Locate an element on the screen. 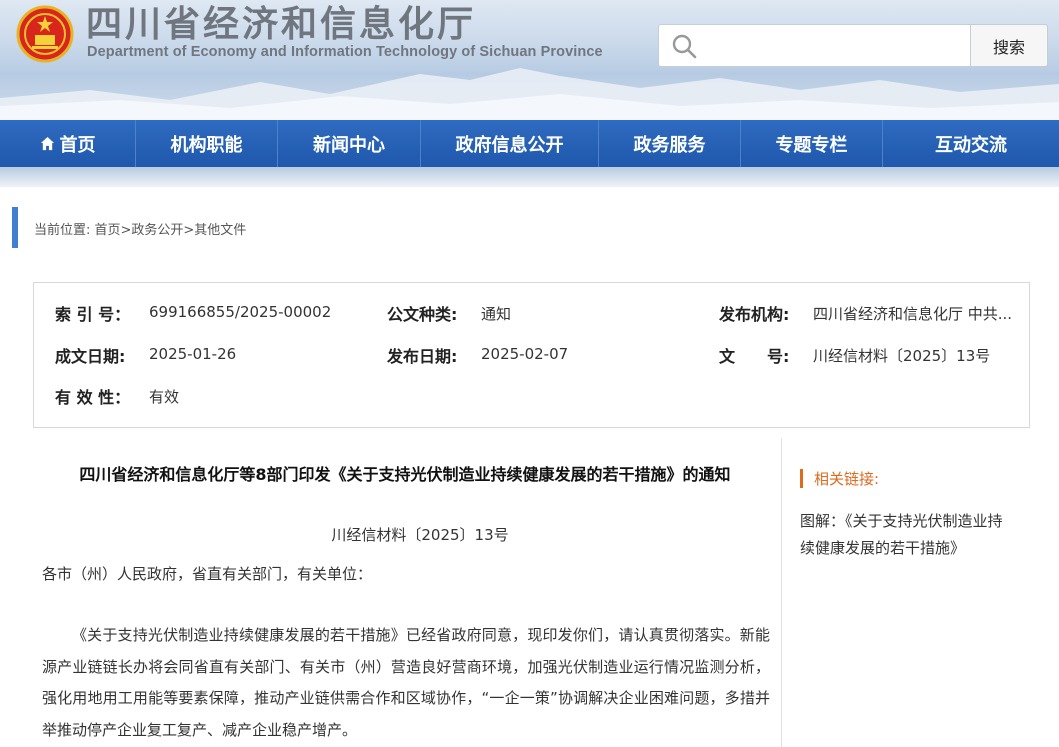 This screenshot has width=1059, height=747. search-input is located at coordinates (833, 46).